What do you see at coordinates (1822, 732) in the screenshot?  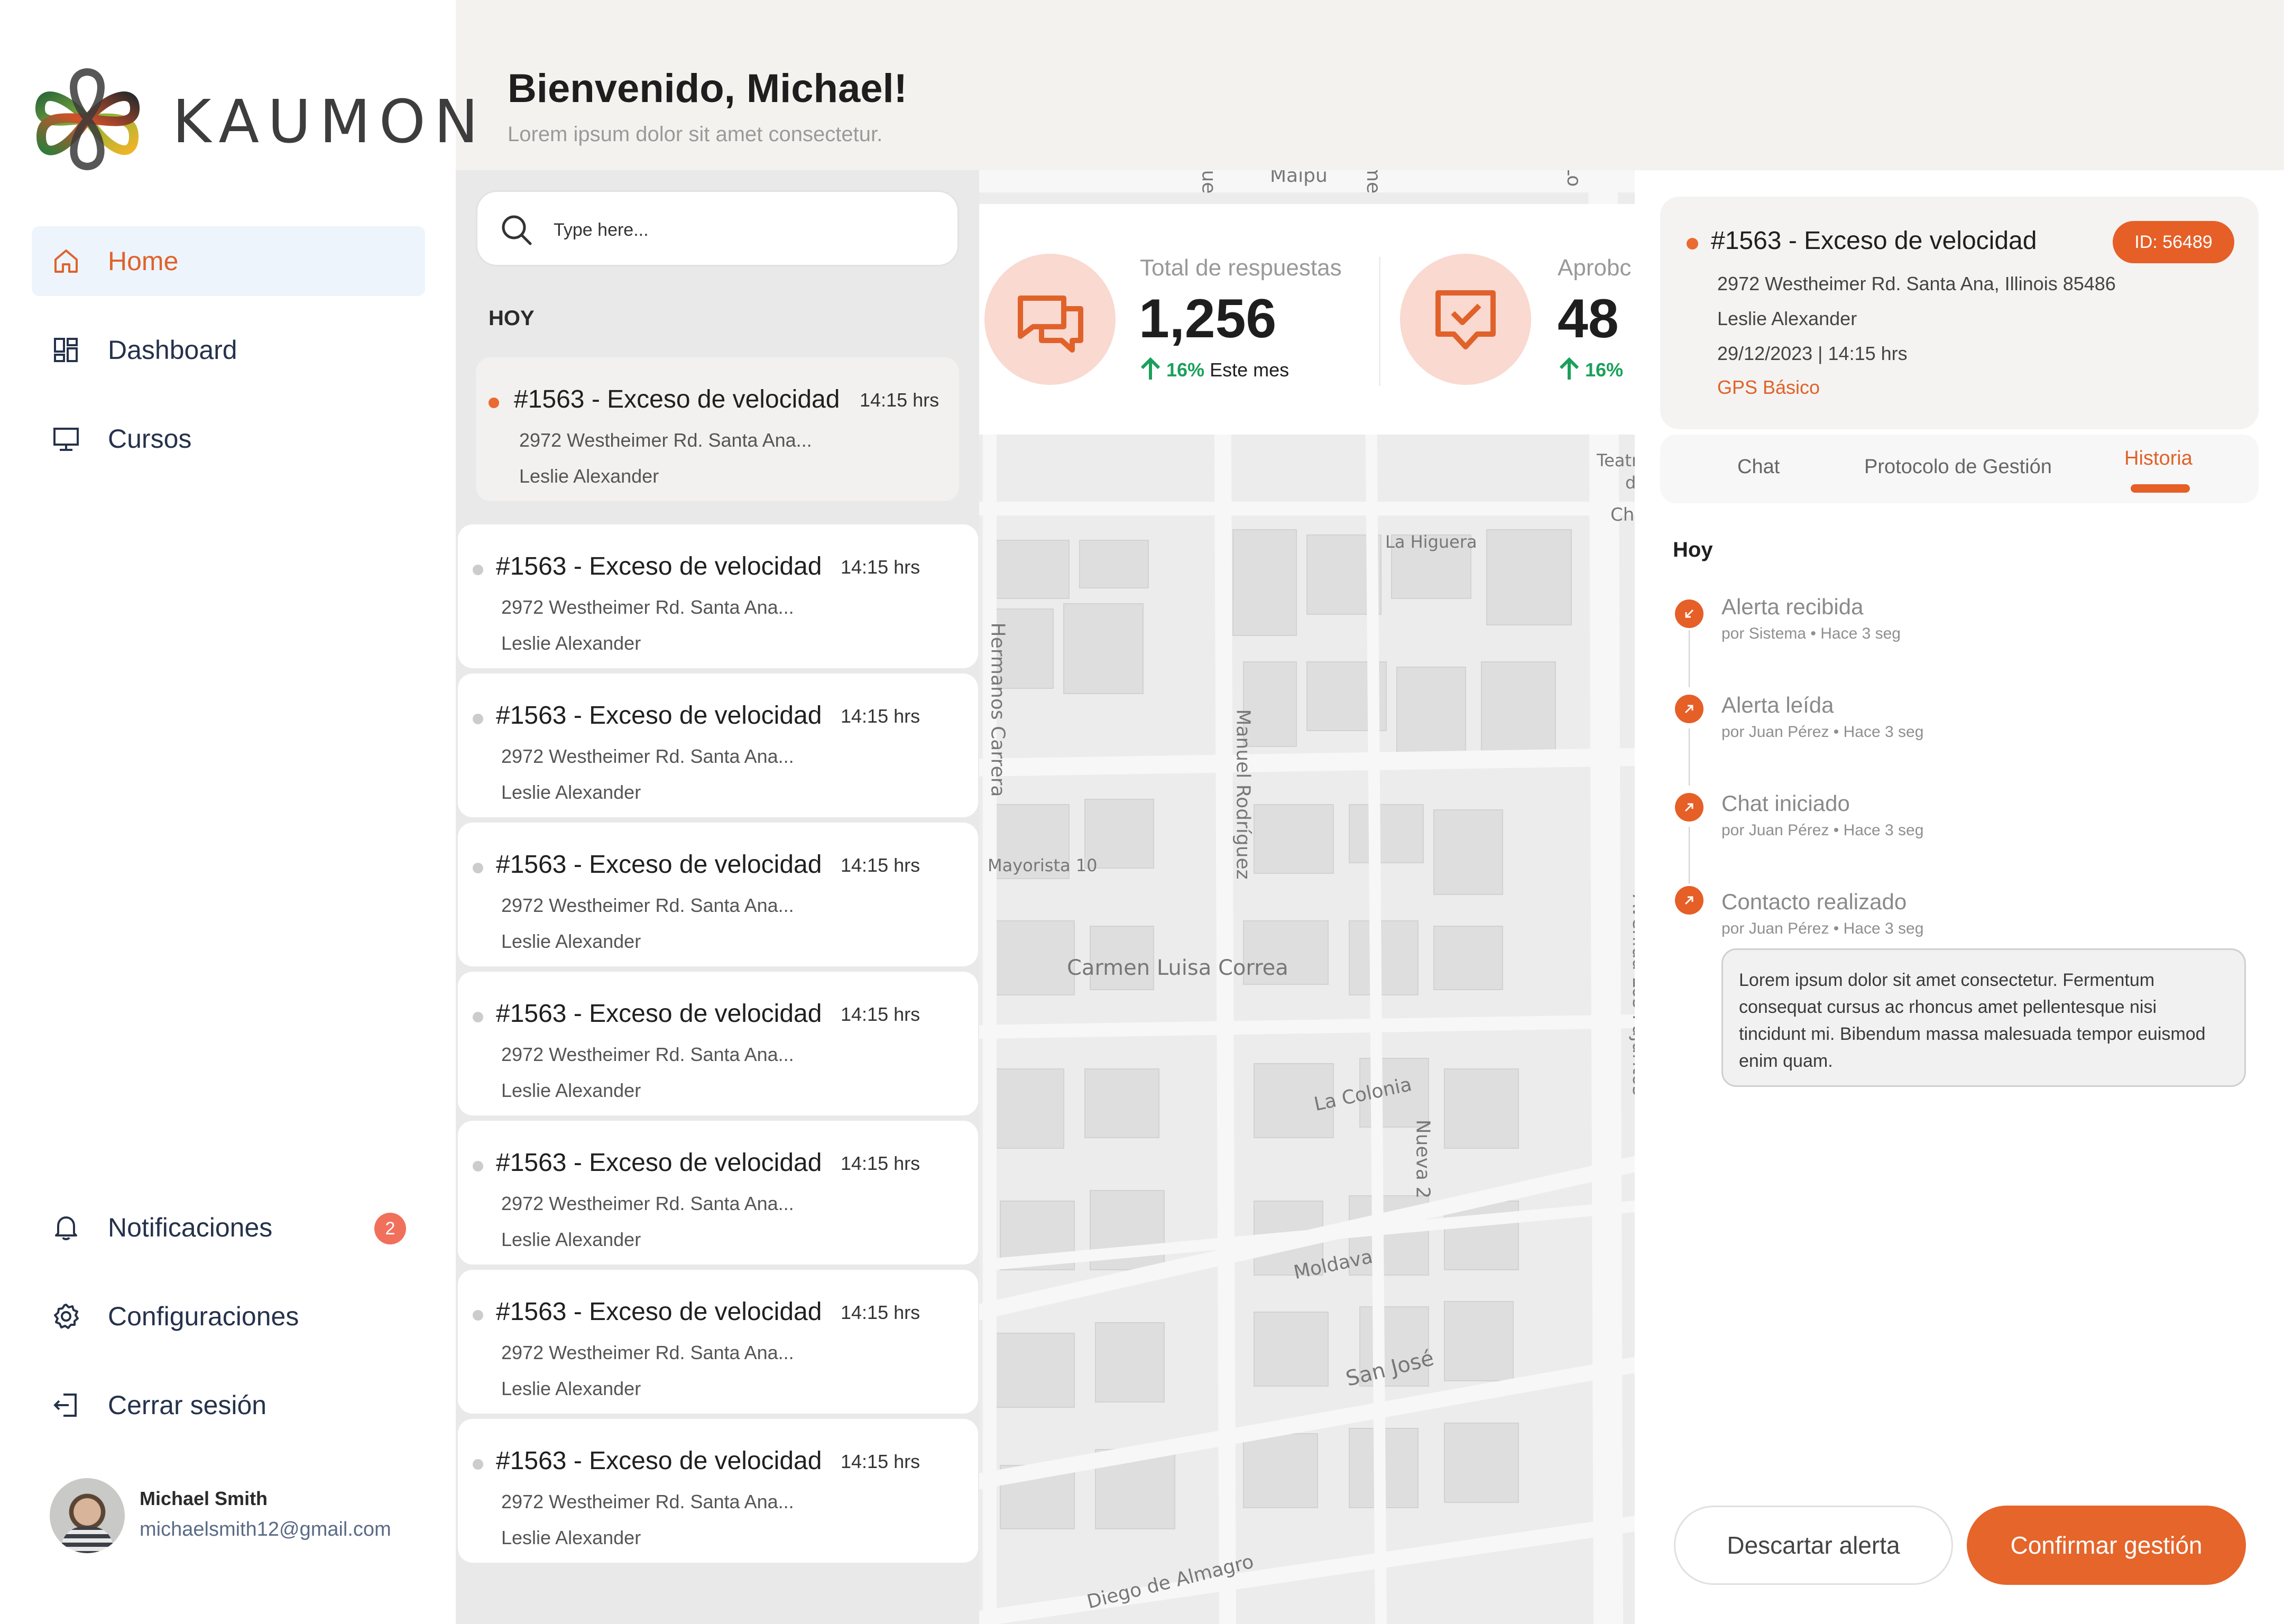 I see `timeline-meta: por Juan Pérez • Hace 3 seg` at bounding box center [1822, 732].